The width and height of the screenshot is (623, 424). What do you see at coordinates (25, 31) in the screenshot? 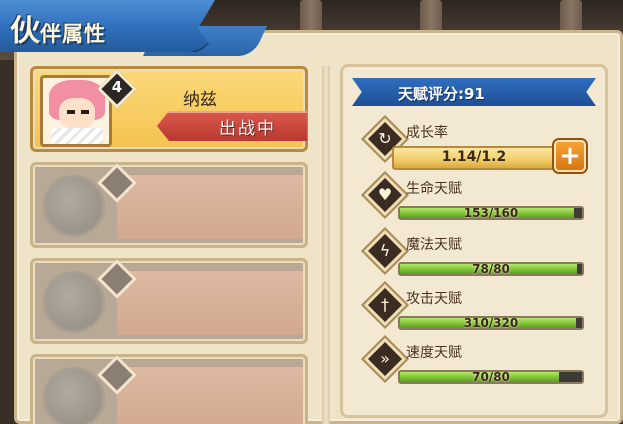
I see `page-title-first: 伙` at bounding box center [25, 31].